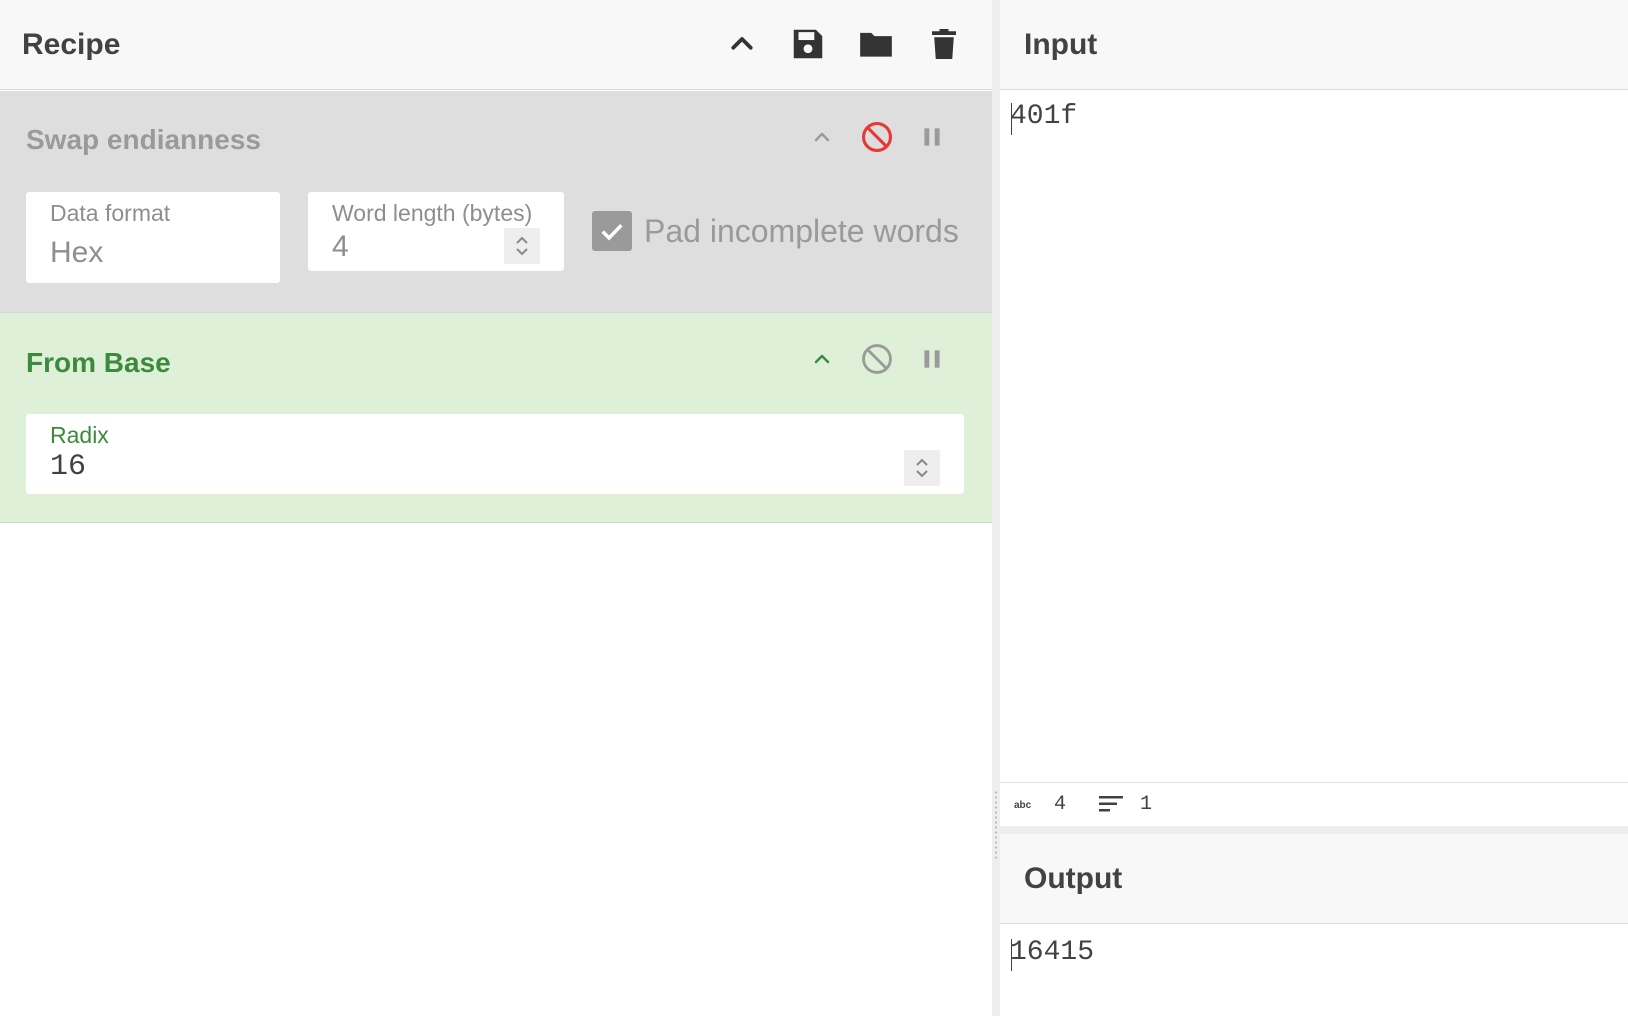 The width and height of the screenshot is (1628, 1016). I want to click on recipe-header: Recipe, so click(496, 45).